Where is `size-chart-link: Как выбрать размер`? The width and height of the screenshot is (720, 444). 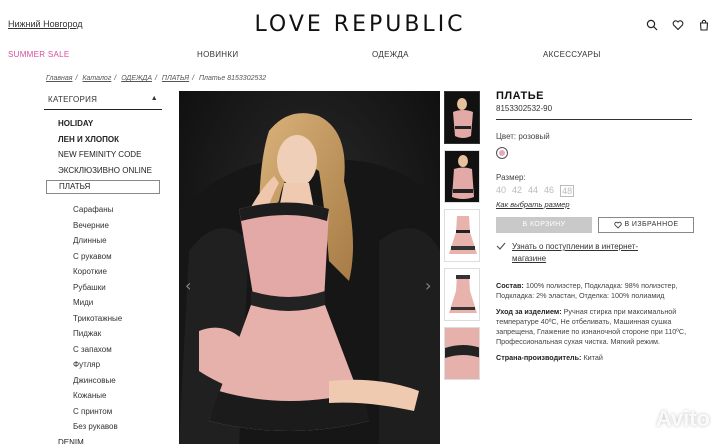
size-chart-link: Как выбрать размер is located at coordinates (596, 204).